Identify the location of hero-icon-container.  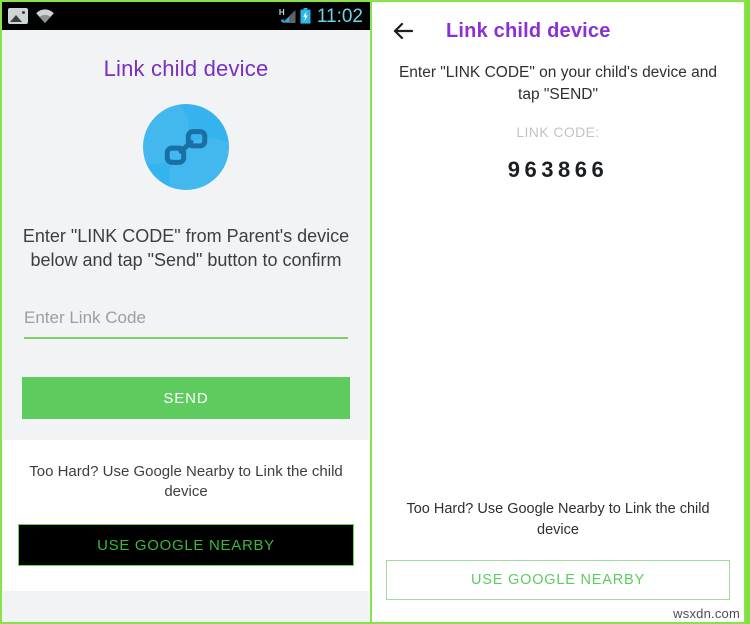
(186, 147).